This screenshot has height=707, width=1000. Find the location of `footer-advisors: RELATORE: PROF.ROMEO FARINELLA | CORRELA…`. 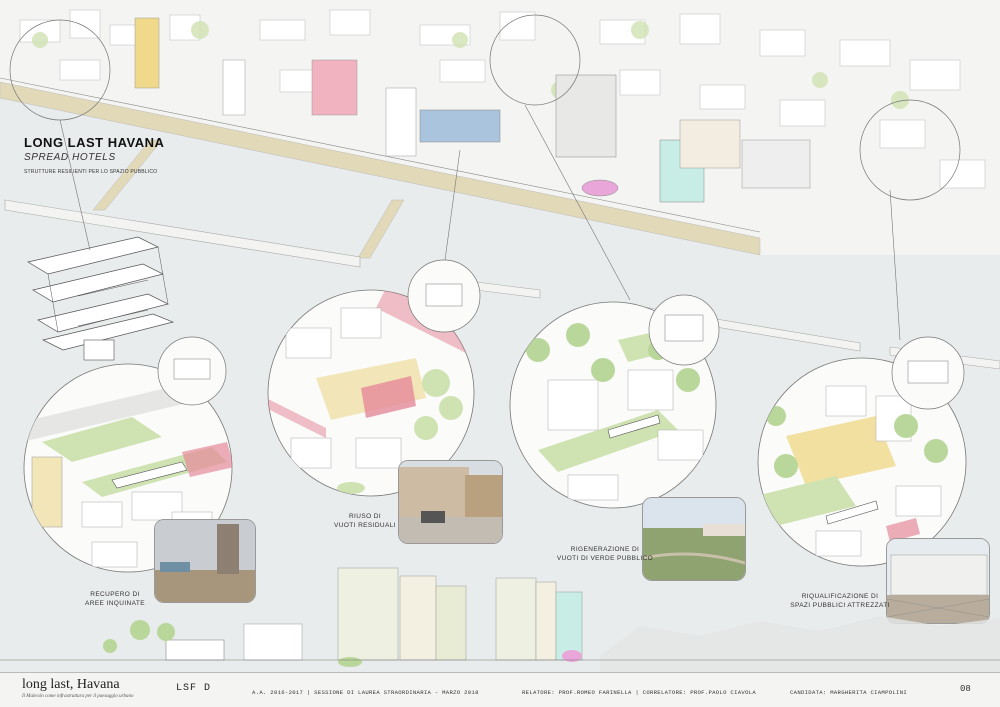

footer-advisors: RELATORE: PROF.ROMEO FARINELLA | CORRELA… is located at coordinates (639, 692).